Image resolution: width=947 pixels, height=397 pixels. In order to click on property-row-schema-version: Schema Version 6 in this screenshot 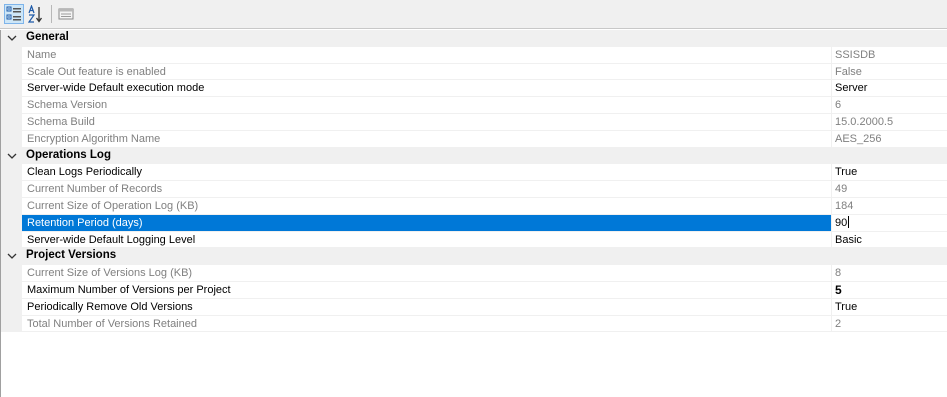, I will do `click(474, 105)`.